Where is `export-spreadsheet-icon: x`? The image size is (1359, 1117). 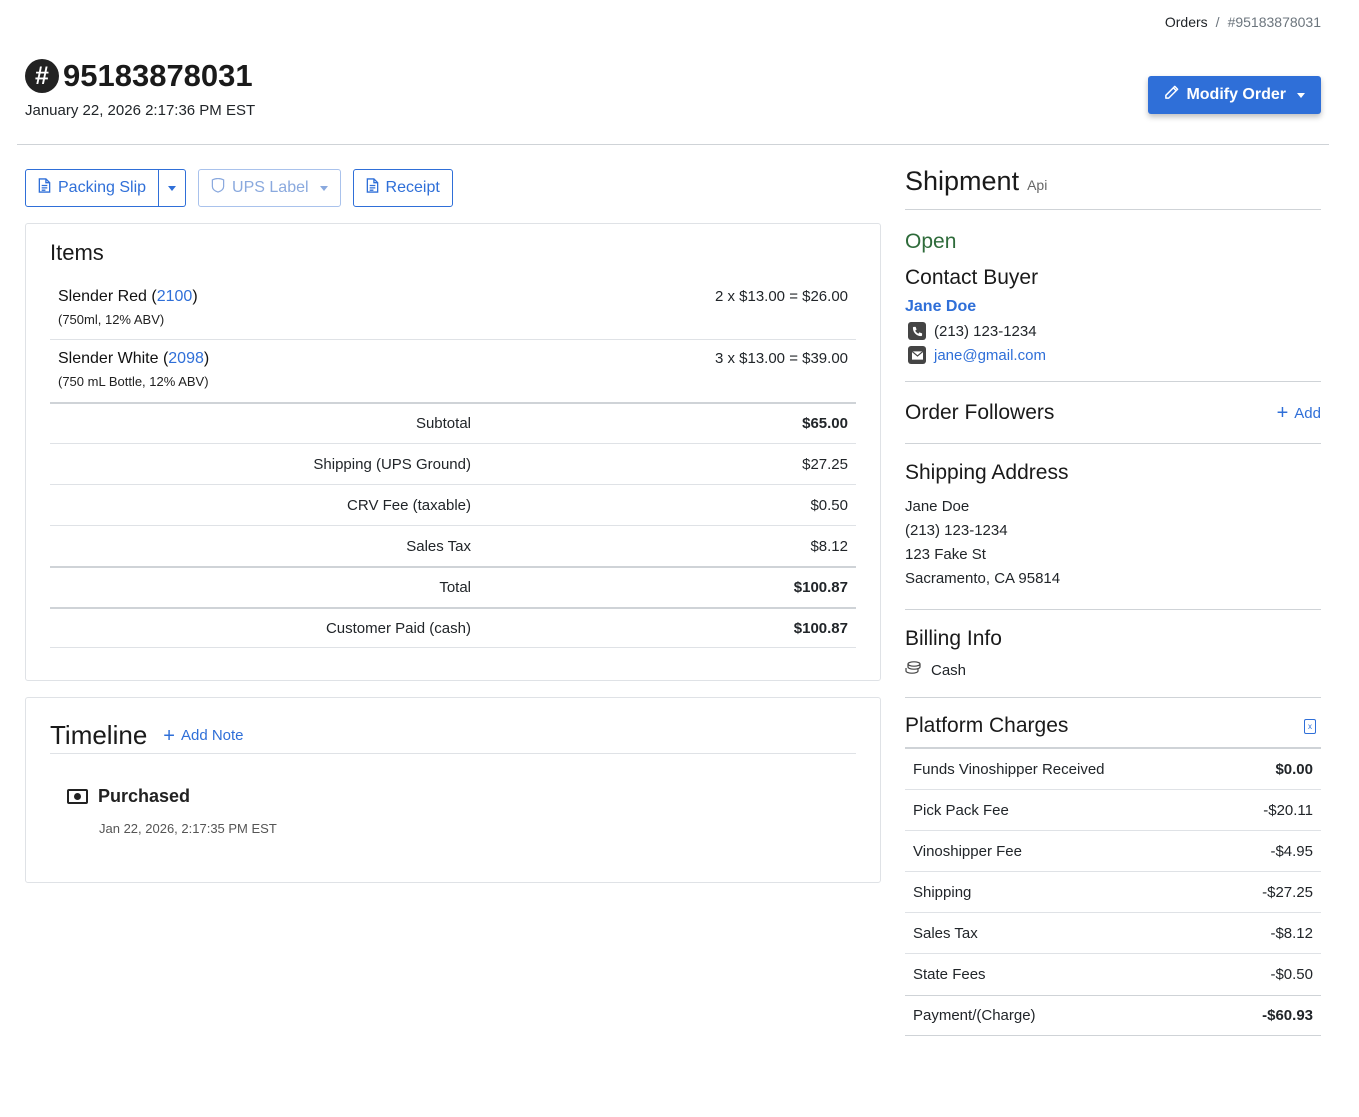 export-spreadsheet-icon: x is located at coordinates (1310, 726).